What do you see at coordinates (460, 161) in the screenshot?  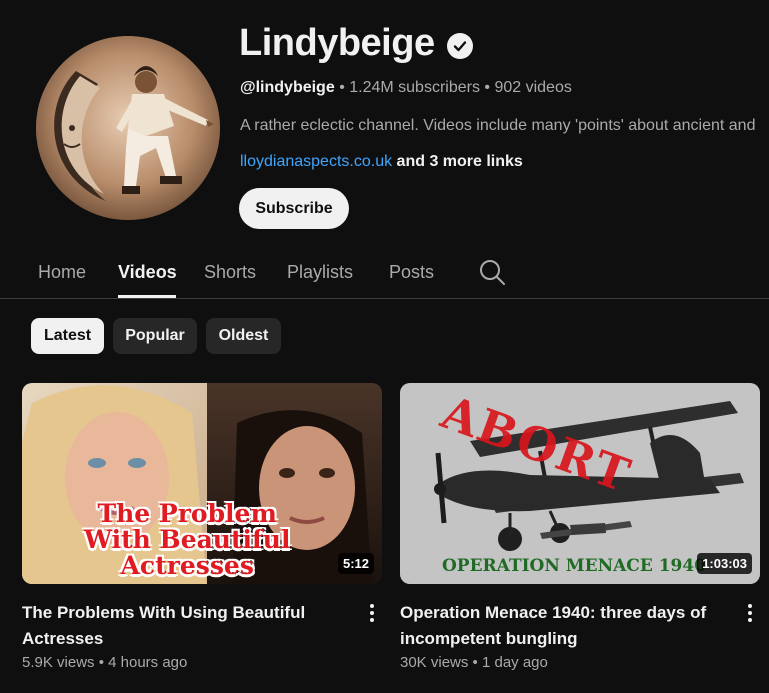 I see `more-links-button: and 3 more links` at bounding box center [460, 161].